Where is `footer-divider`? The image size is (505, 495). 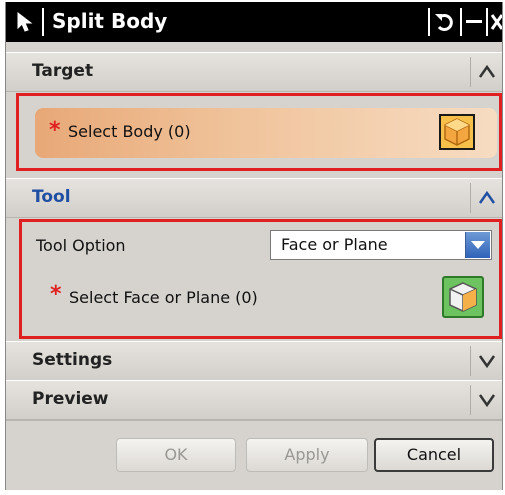
footer-divider is located at coordinates (254, 420).